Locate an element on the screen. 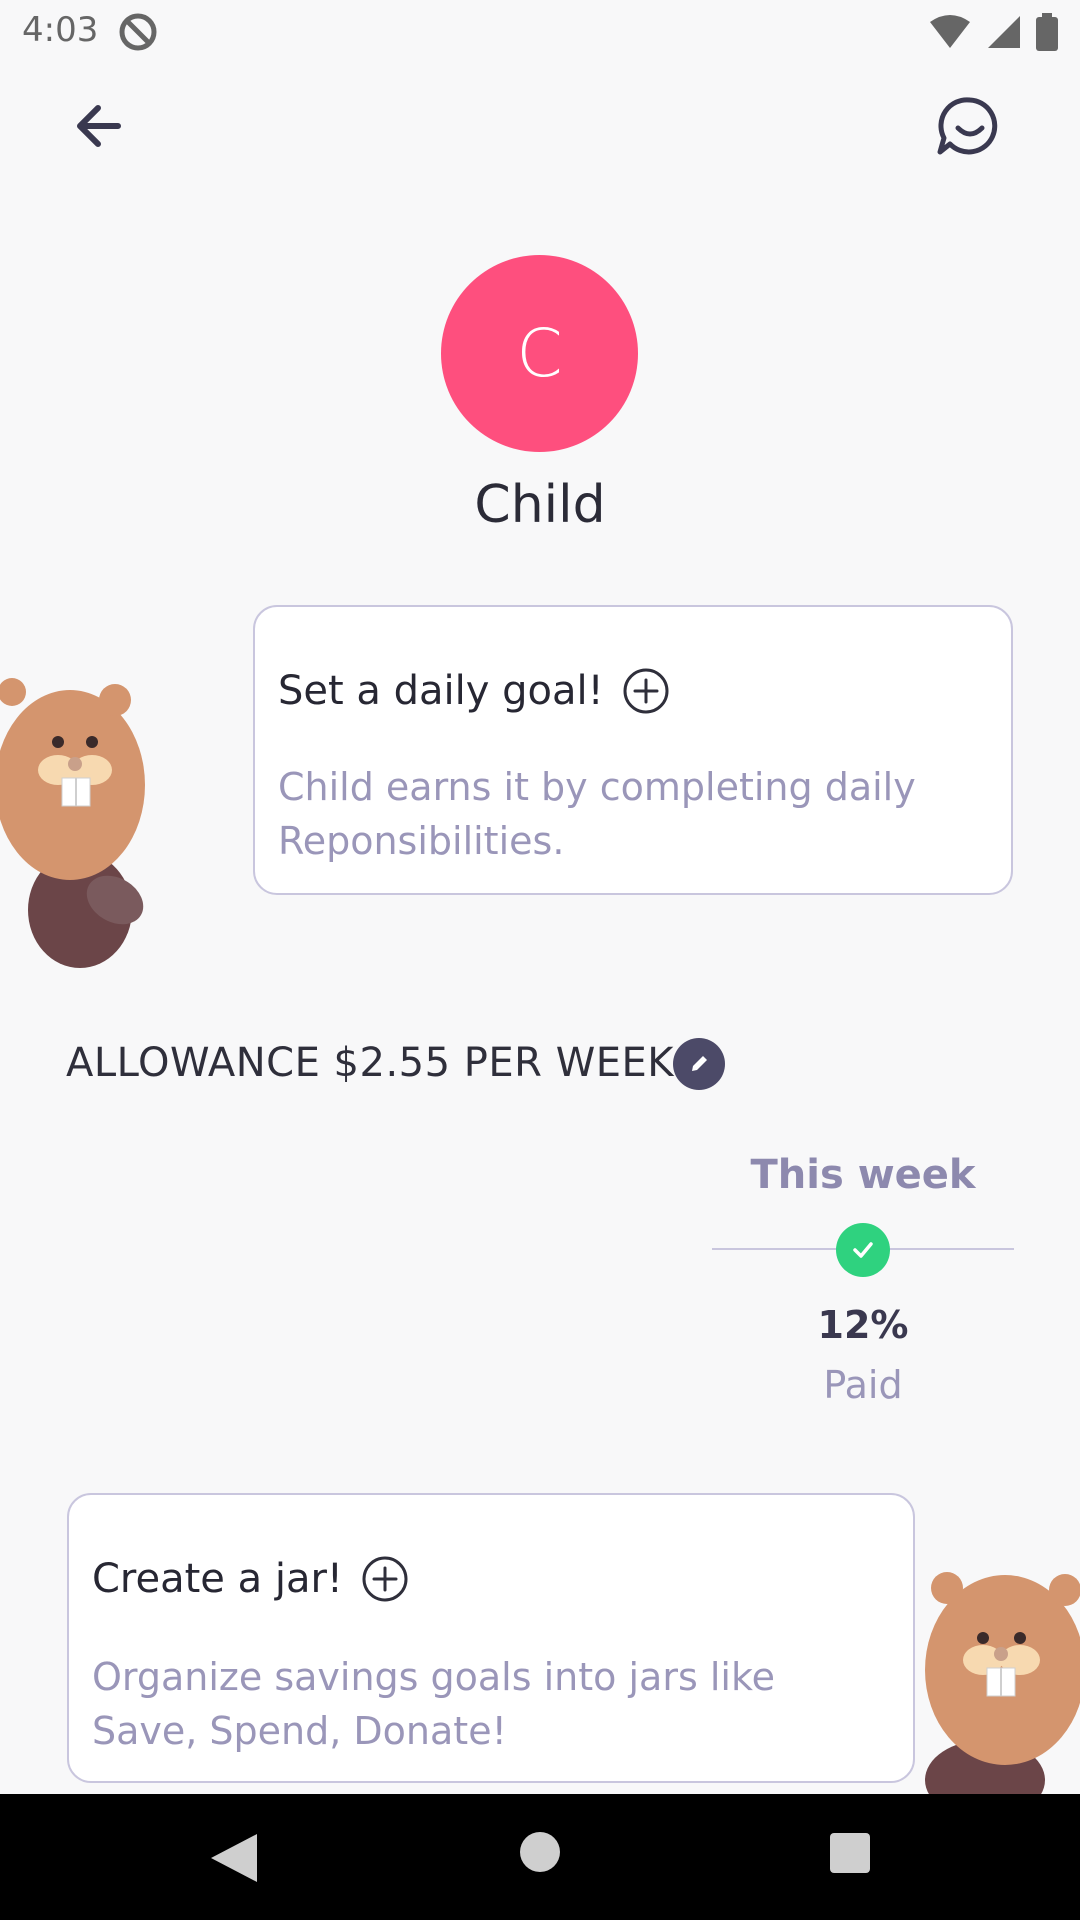  week-paid-indicator is located at coordinates (863, 1250).